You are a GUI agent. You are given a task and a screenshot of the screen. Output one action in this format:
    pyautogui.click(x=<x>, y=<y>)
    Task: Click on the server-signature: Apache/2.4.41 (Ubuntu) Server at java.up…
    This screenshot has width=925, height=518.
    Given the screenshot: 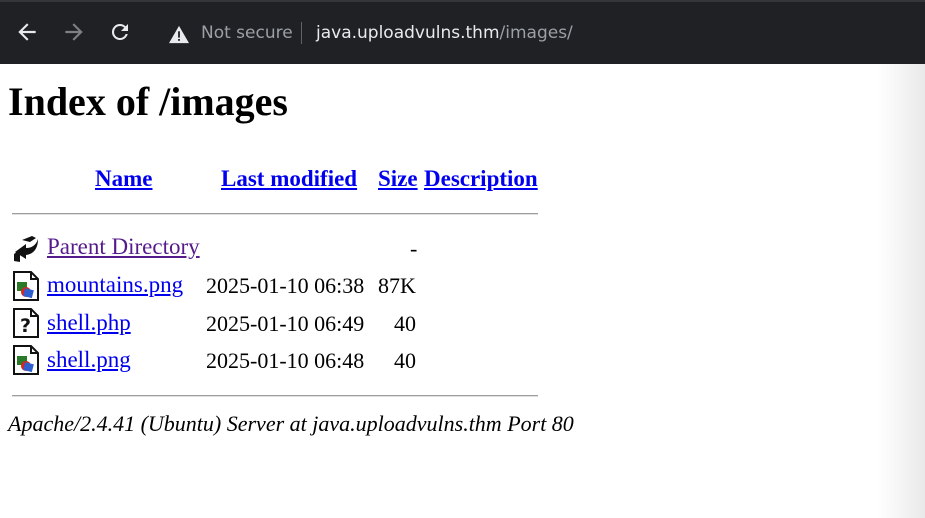 What is the action you would take?
    pyautogui.click(x=291, y=423)
    